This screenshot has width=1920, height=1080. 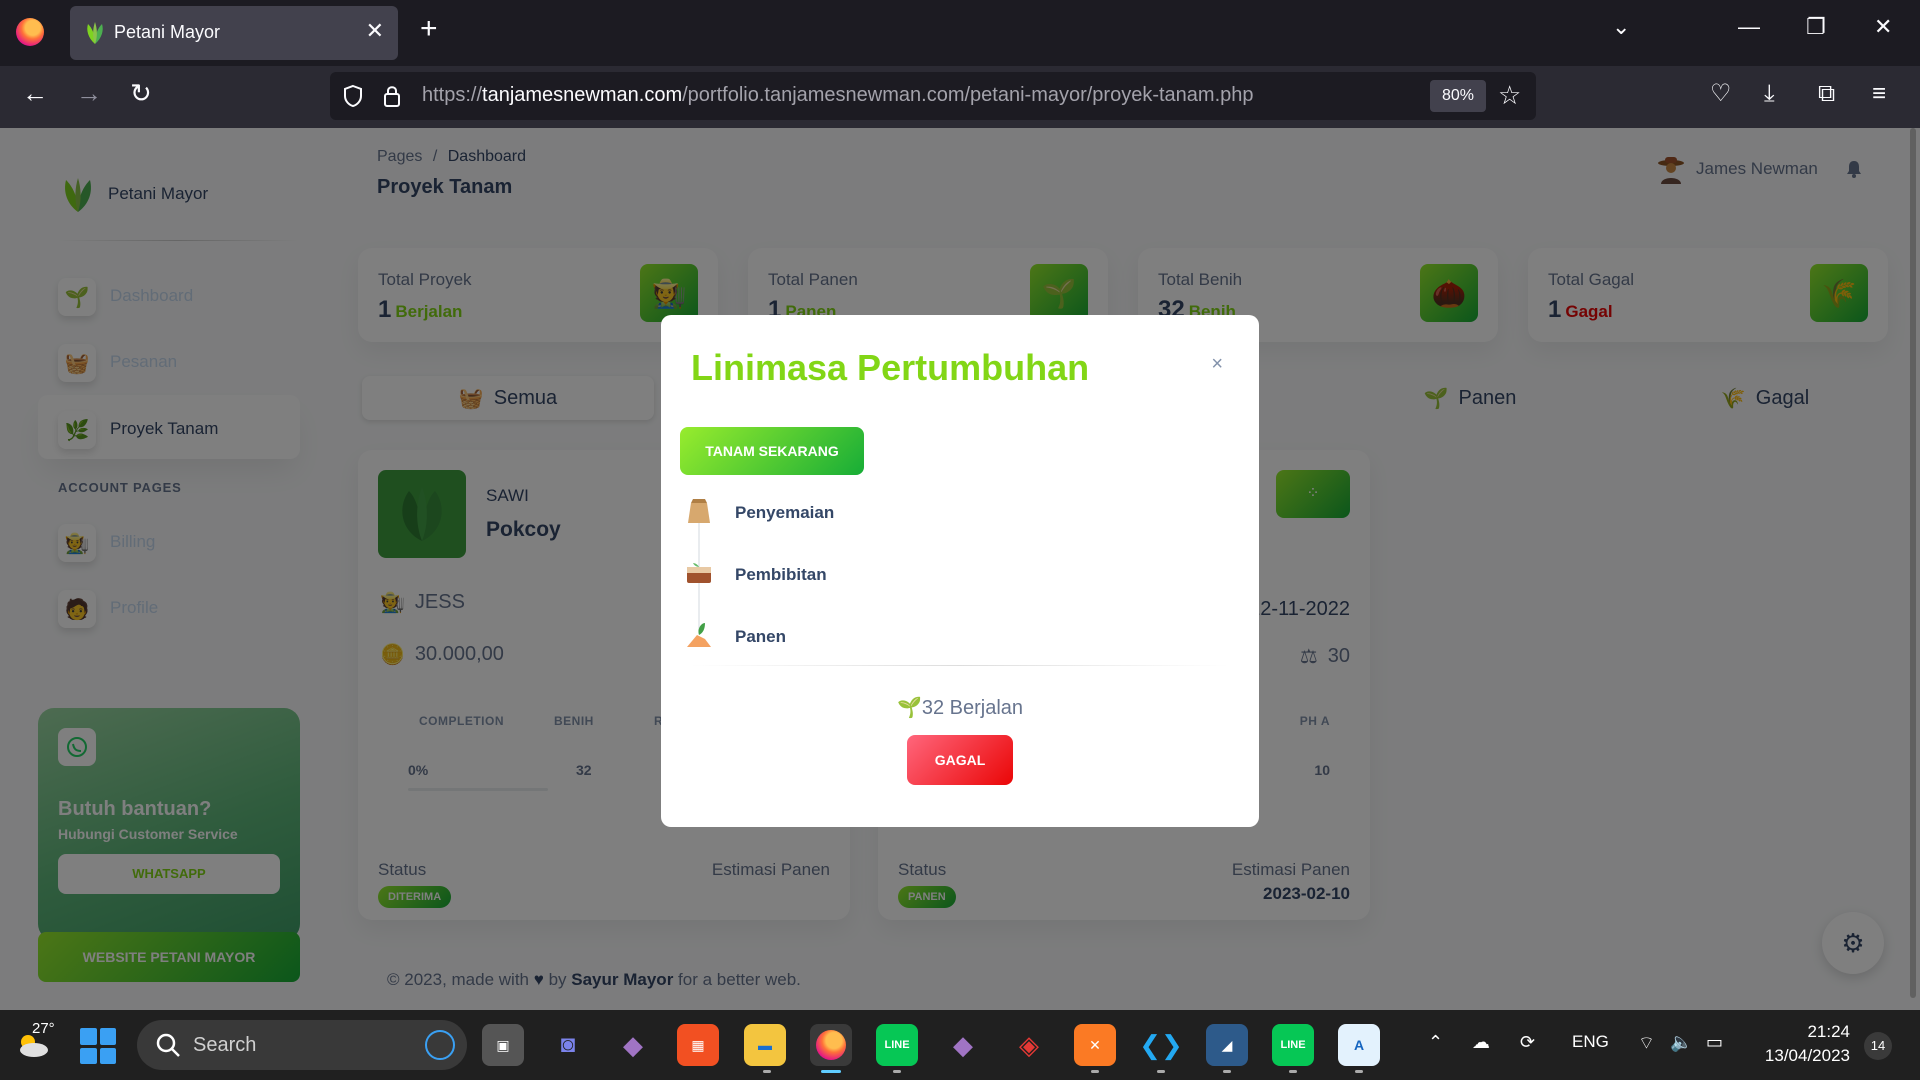 What do you see at coordinates (1621, 27) in the screenshot?
I see `tab-list-chevron-icon: ⌄` at bounding box center [1621, 27].